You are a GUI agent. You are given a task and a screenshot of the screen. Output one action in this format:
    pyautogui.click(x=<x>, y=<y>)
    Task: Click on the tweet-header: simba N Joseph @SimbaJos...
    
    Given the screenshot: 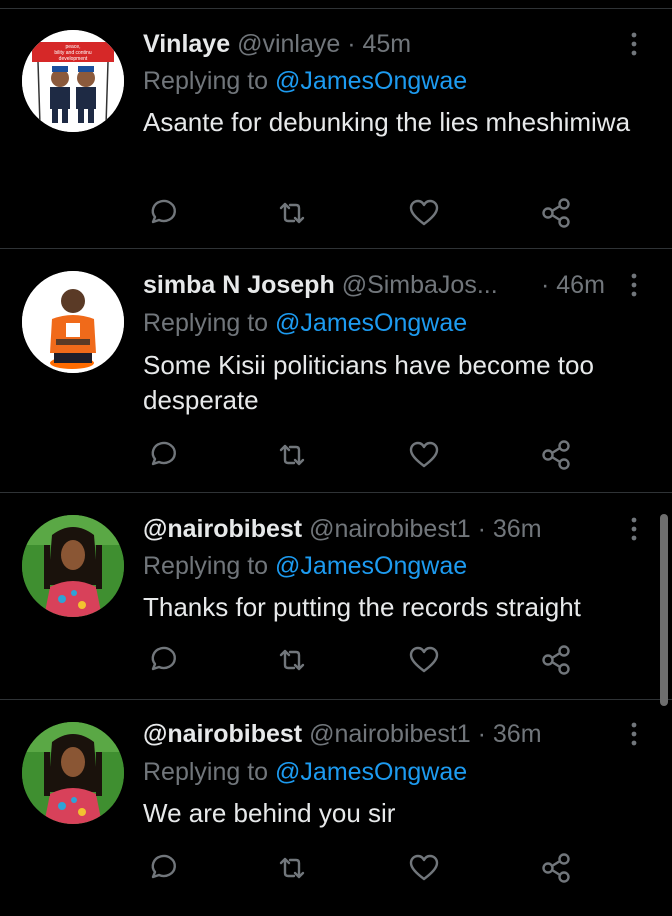 What is the action you would take?
    pyautogui.click(x=332, y=285)
    